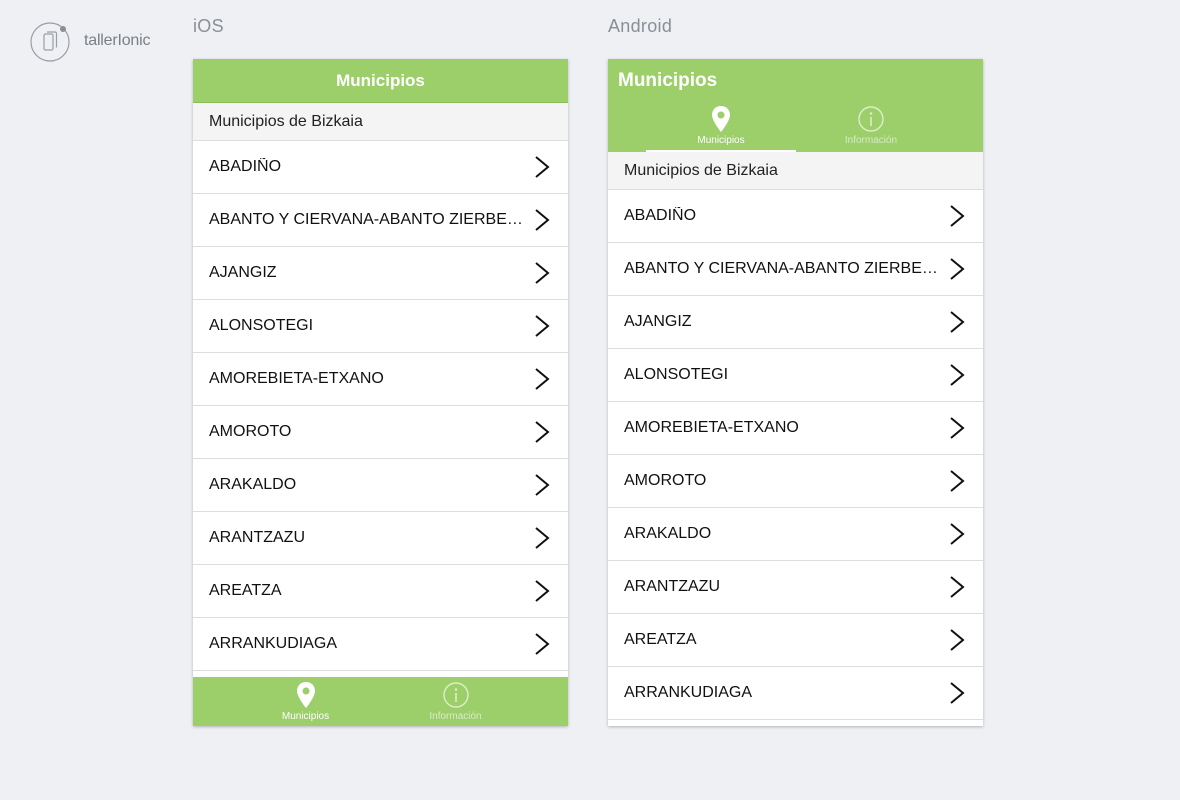  I want to click on android-section-title: Municipios de Bizkaia, so click(701, 170).